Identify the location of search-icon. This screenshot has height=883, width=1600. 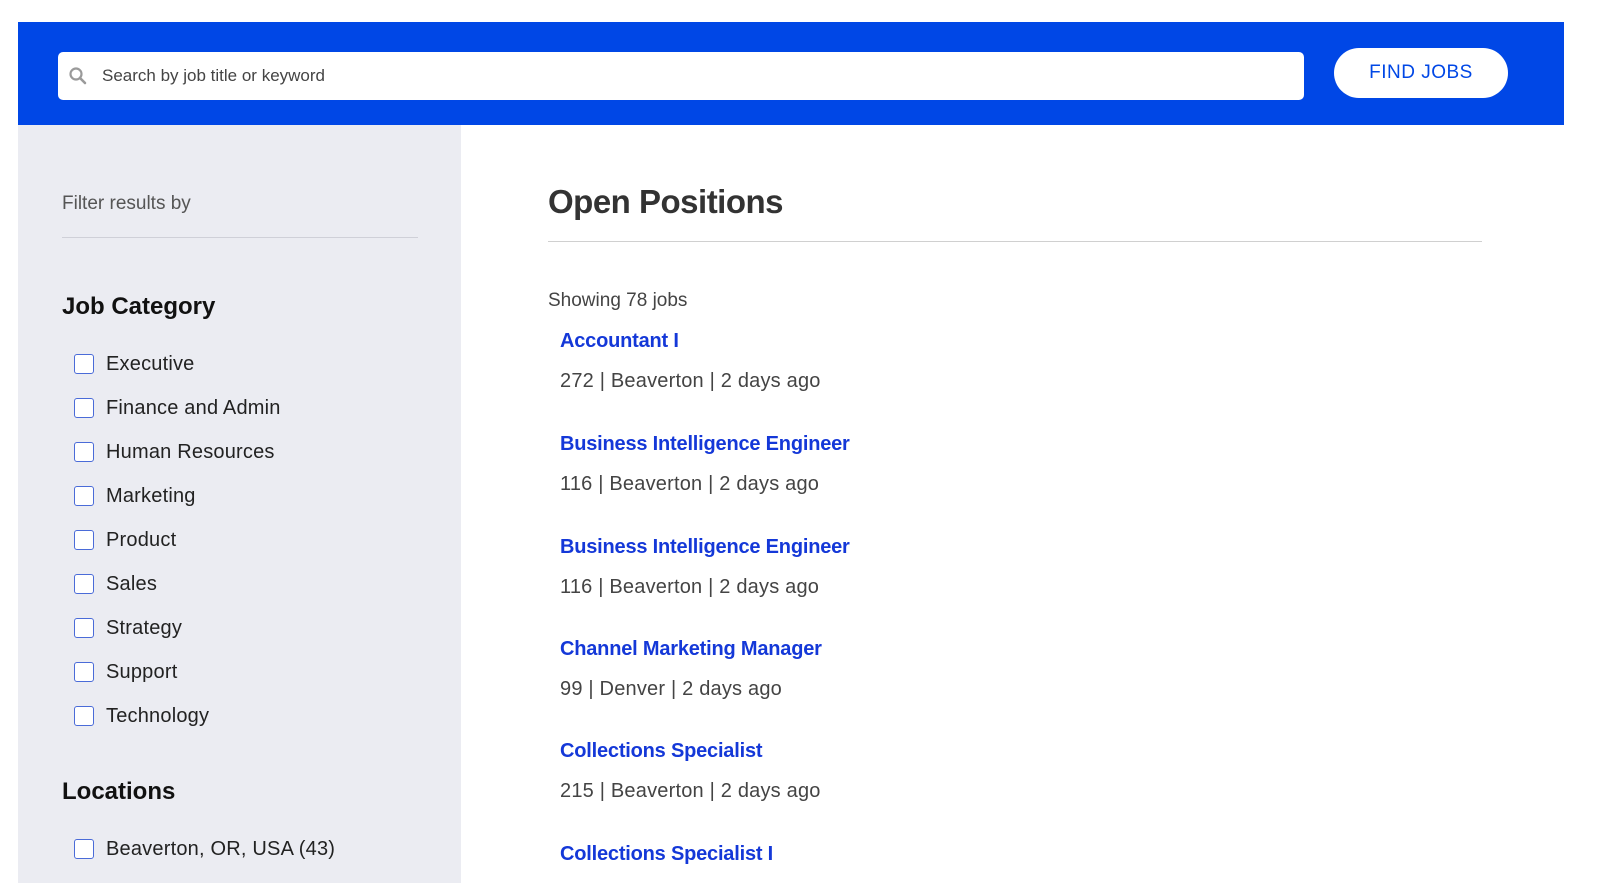
(78, 76).